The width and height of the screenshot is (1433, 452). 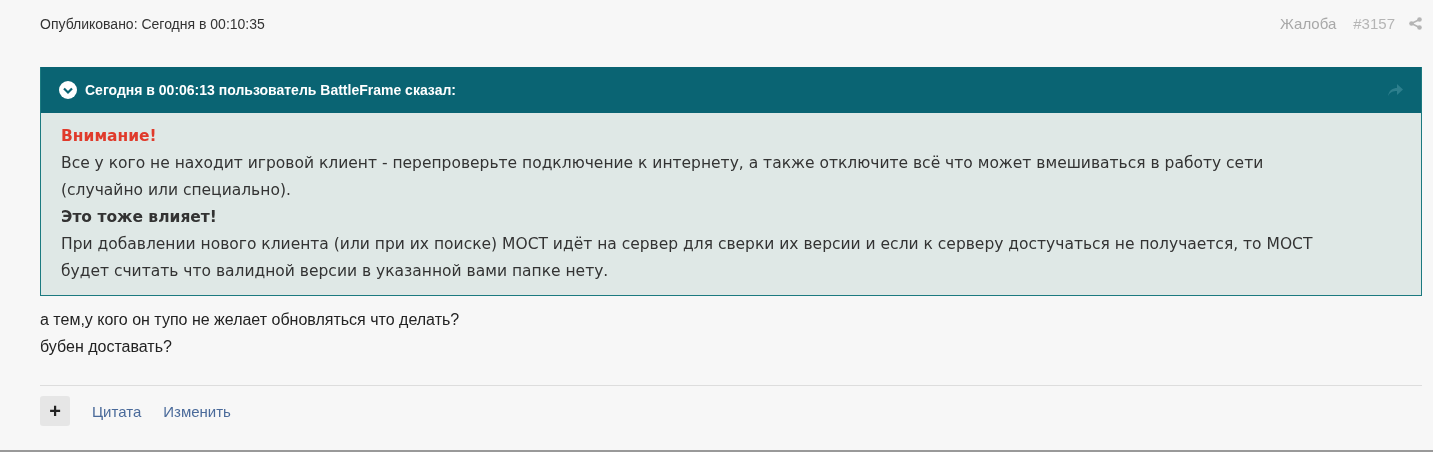 I want to click on quote-author: Сегодня в 00:06:13 пользователь BattleFrame сказал:, so click(x=271, y=90).